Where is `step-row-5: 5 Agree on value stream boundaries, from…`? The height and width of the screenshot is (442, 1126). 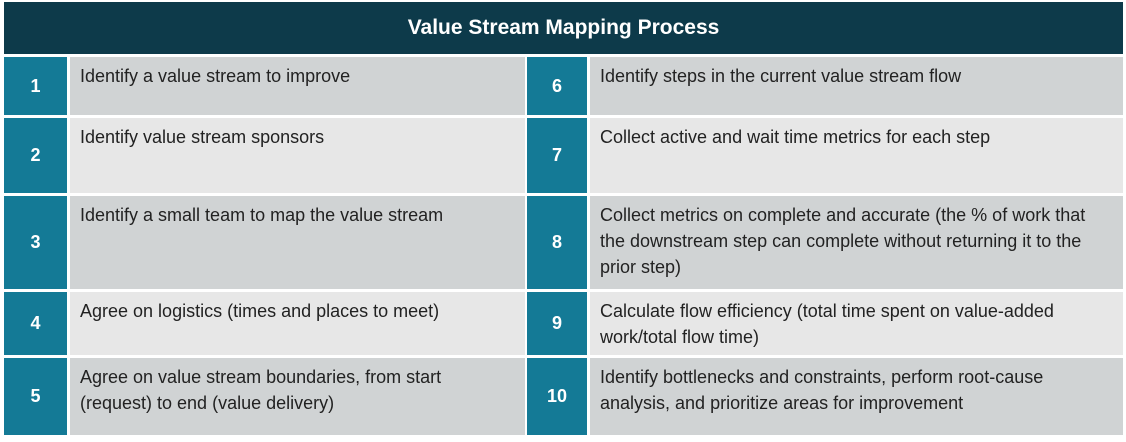
step-row-5: 5 Agree on value stream boundaries, from… is located at coordinates (264, 396).